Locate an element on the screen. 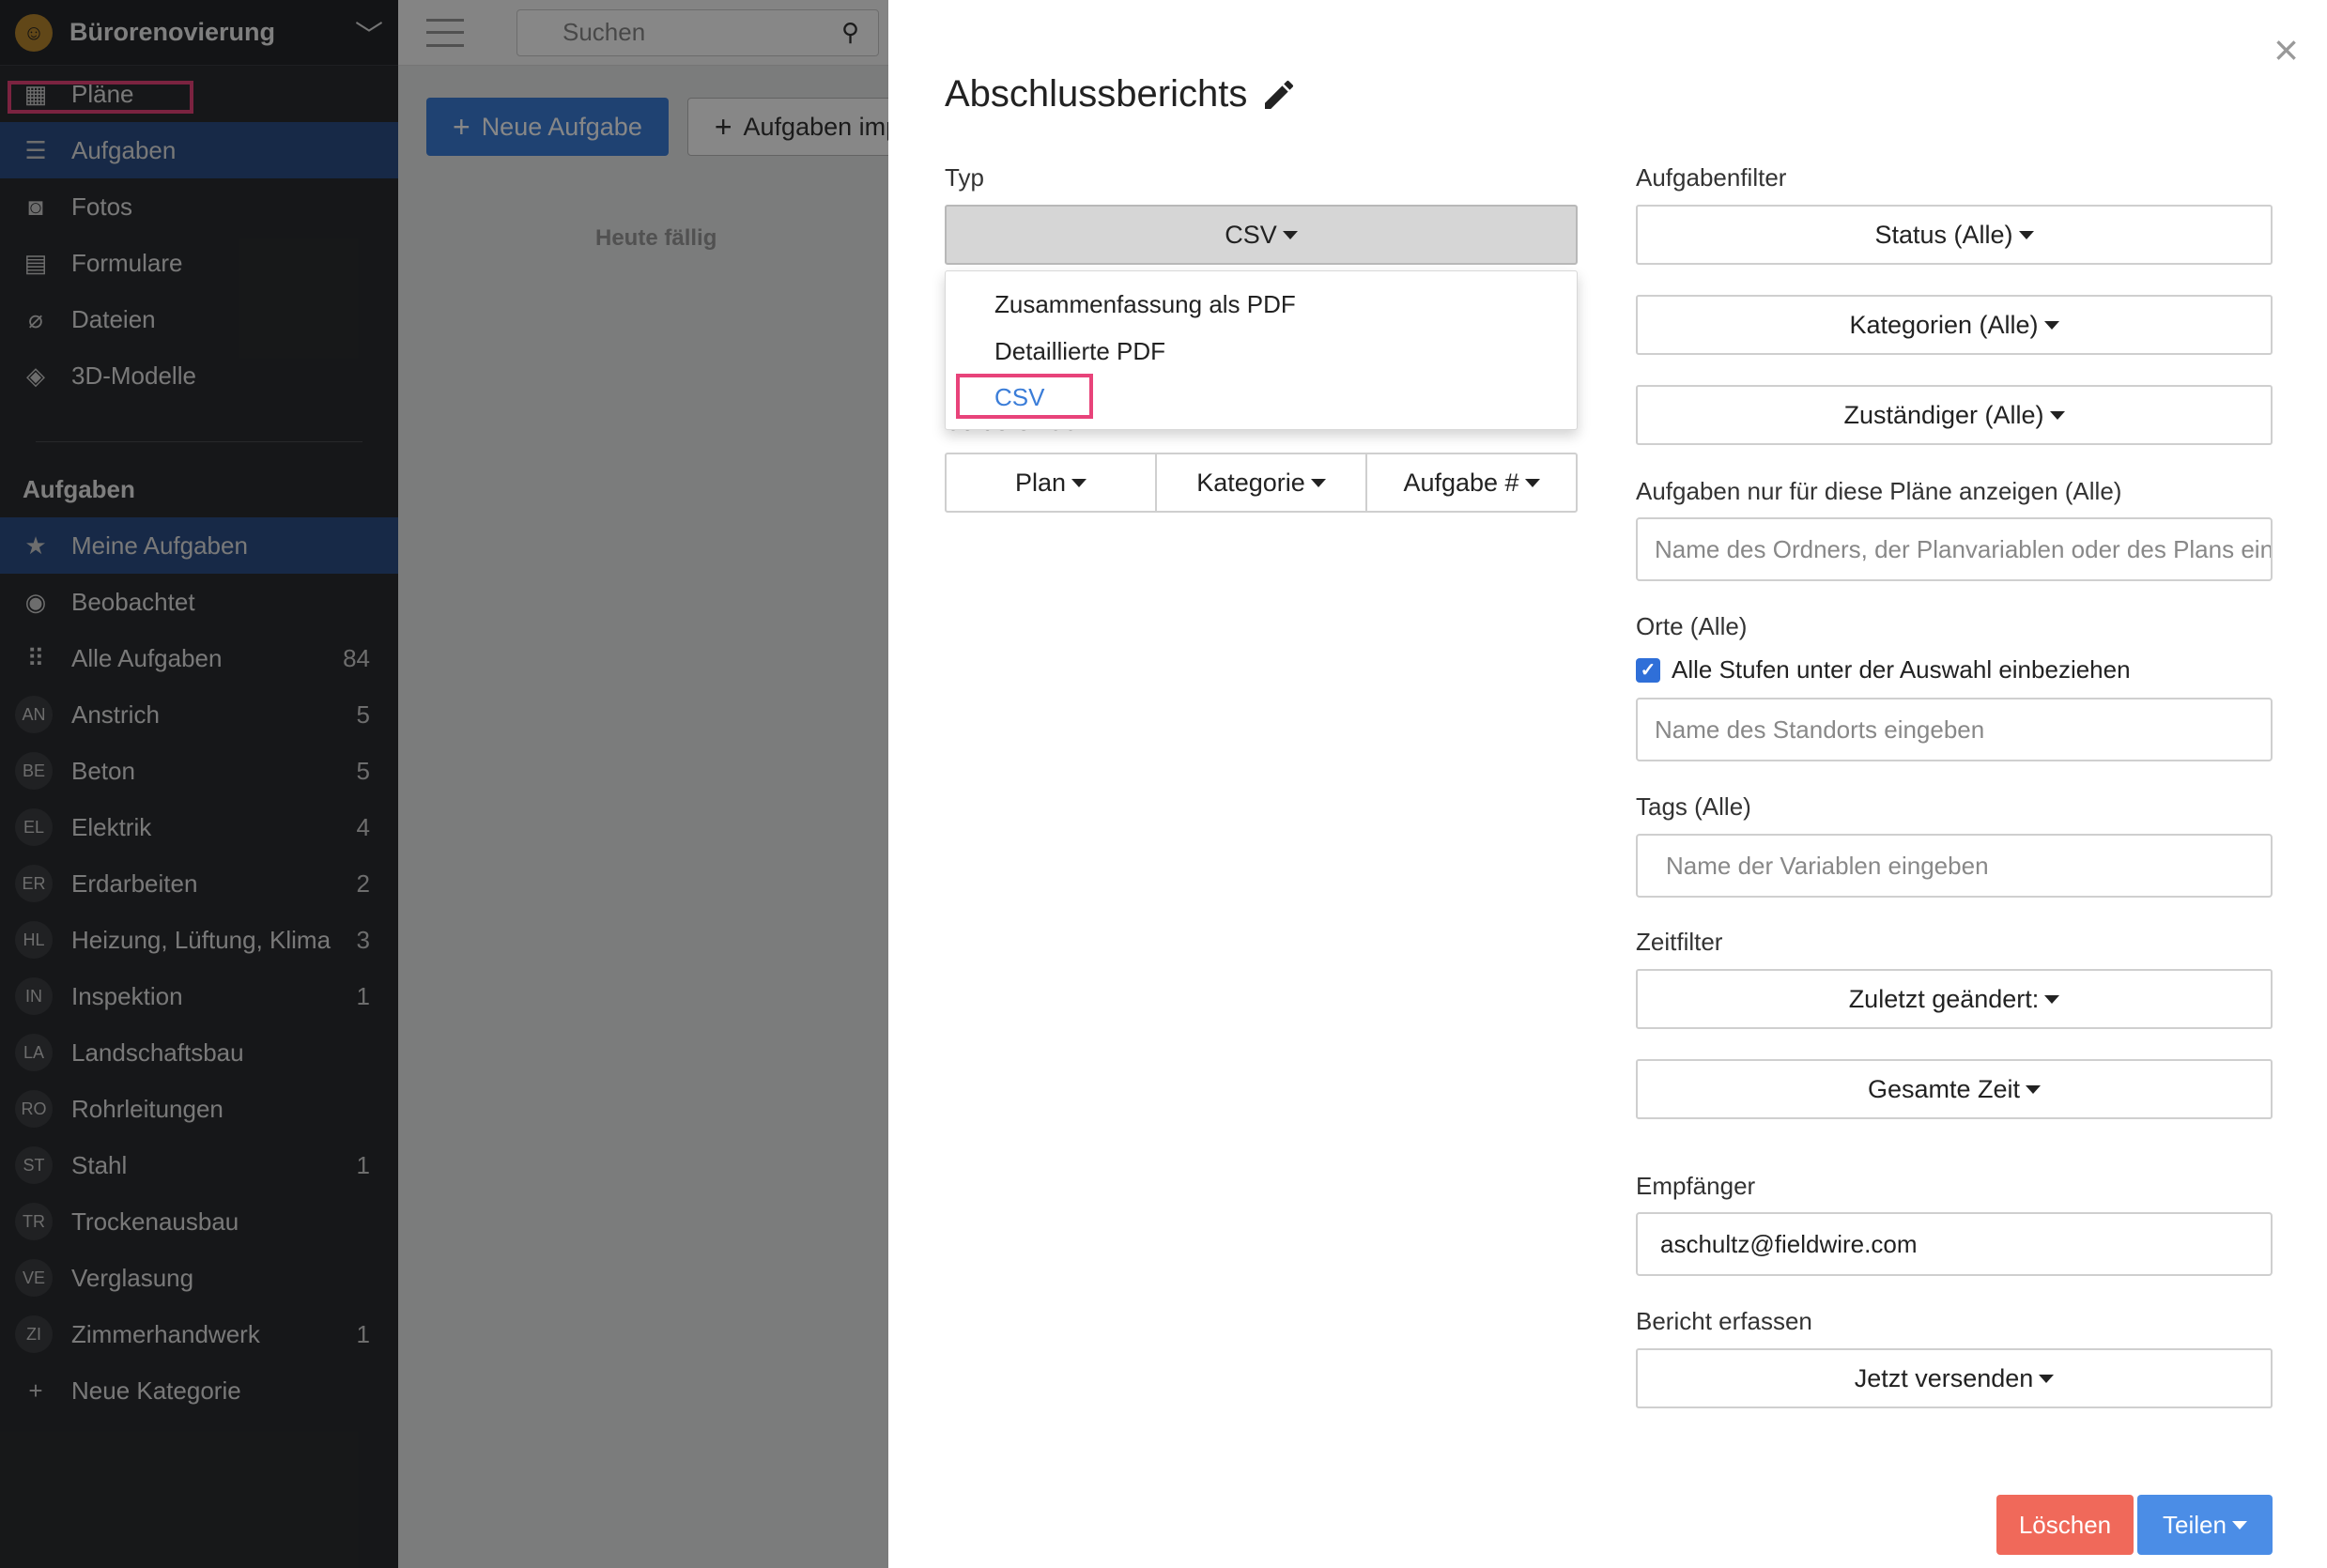  total-time-dropdown: Gesamte Zeit is located at coordinates (1954, 1089).